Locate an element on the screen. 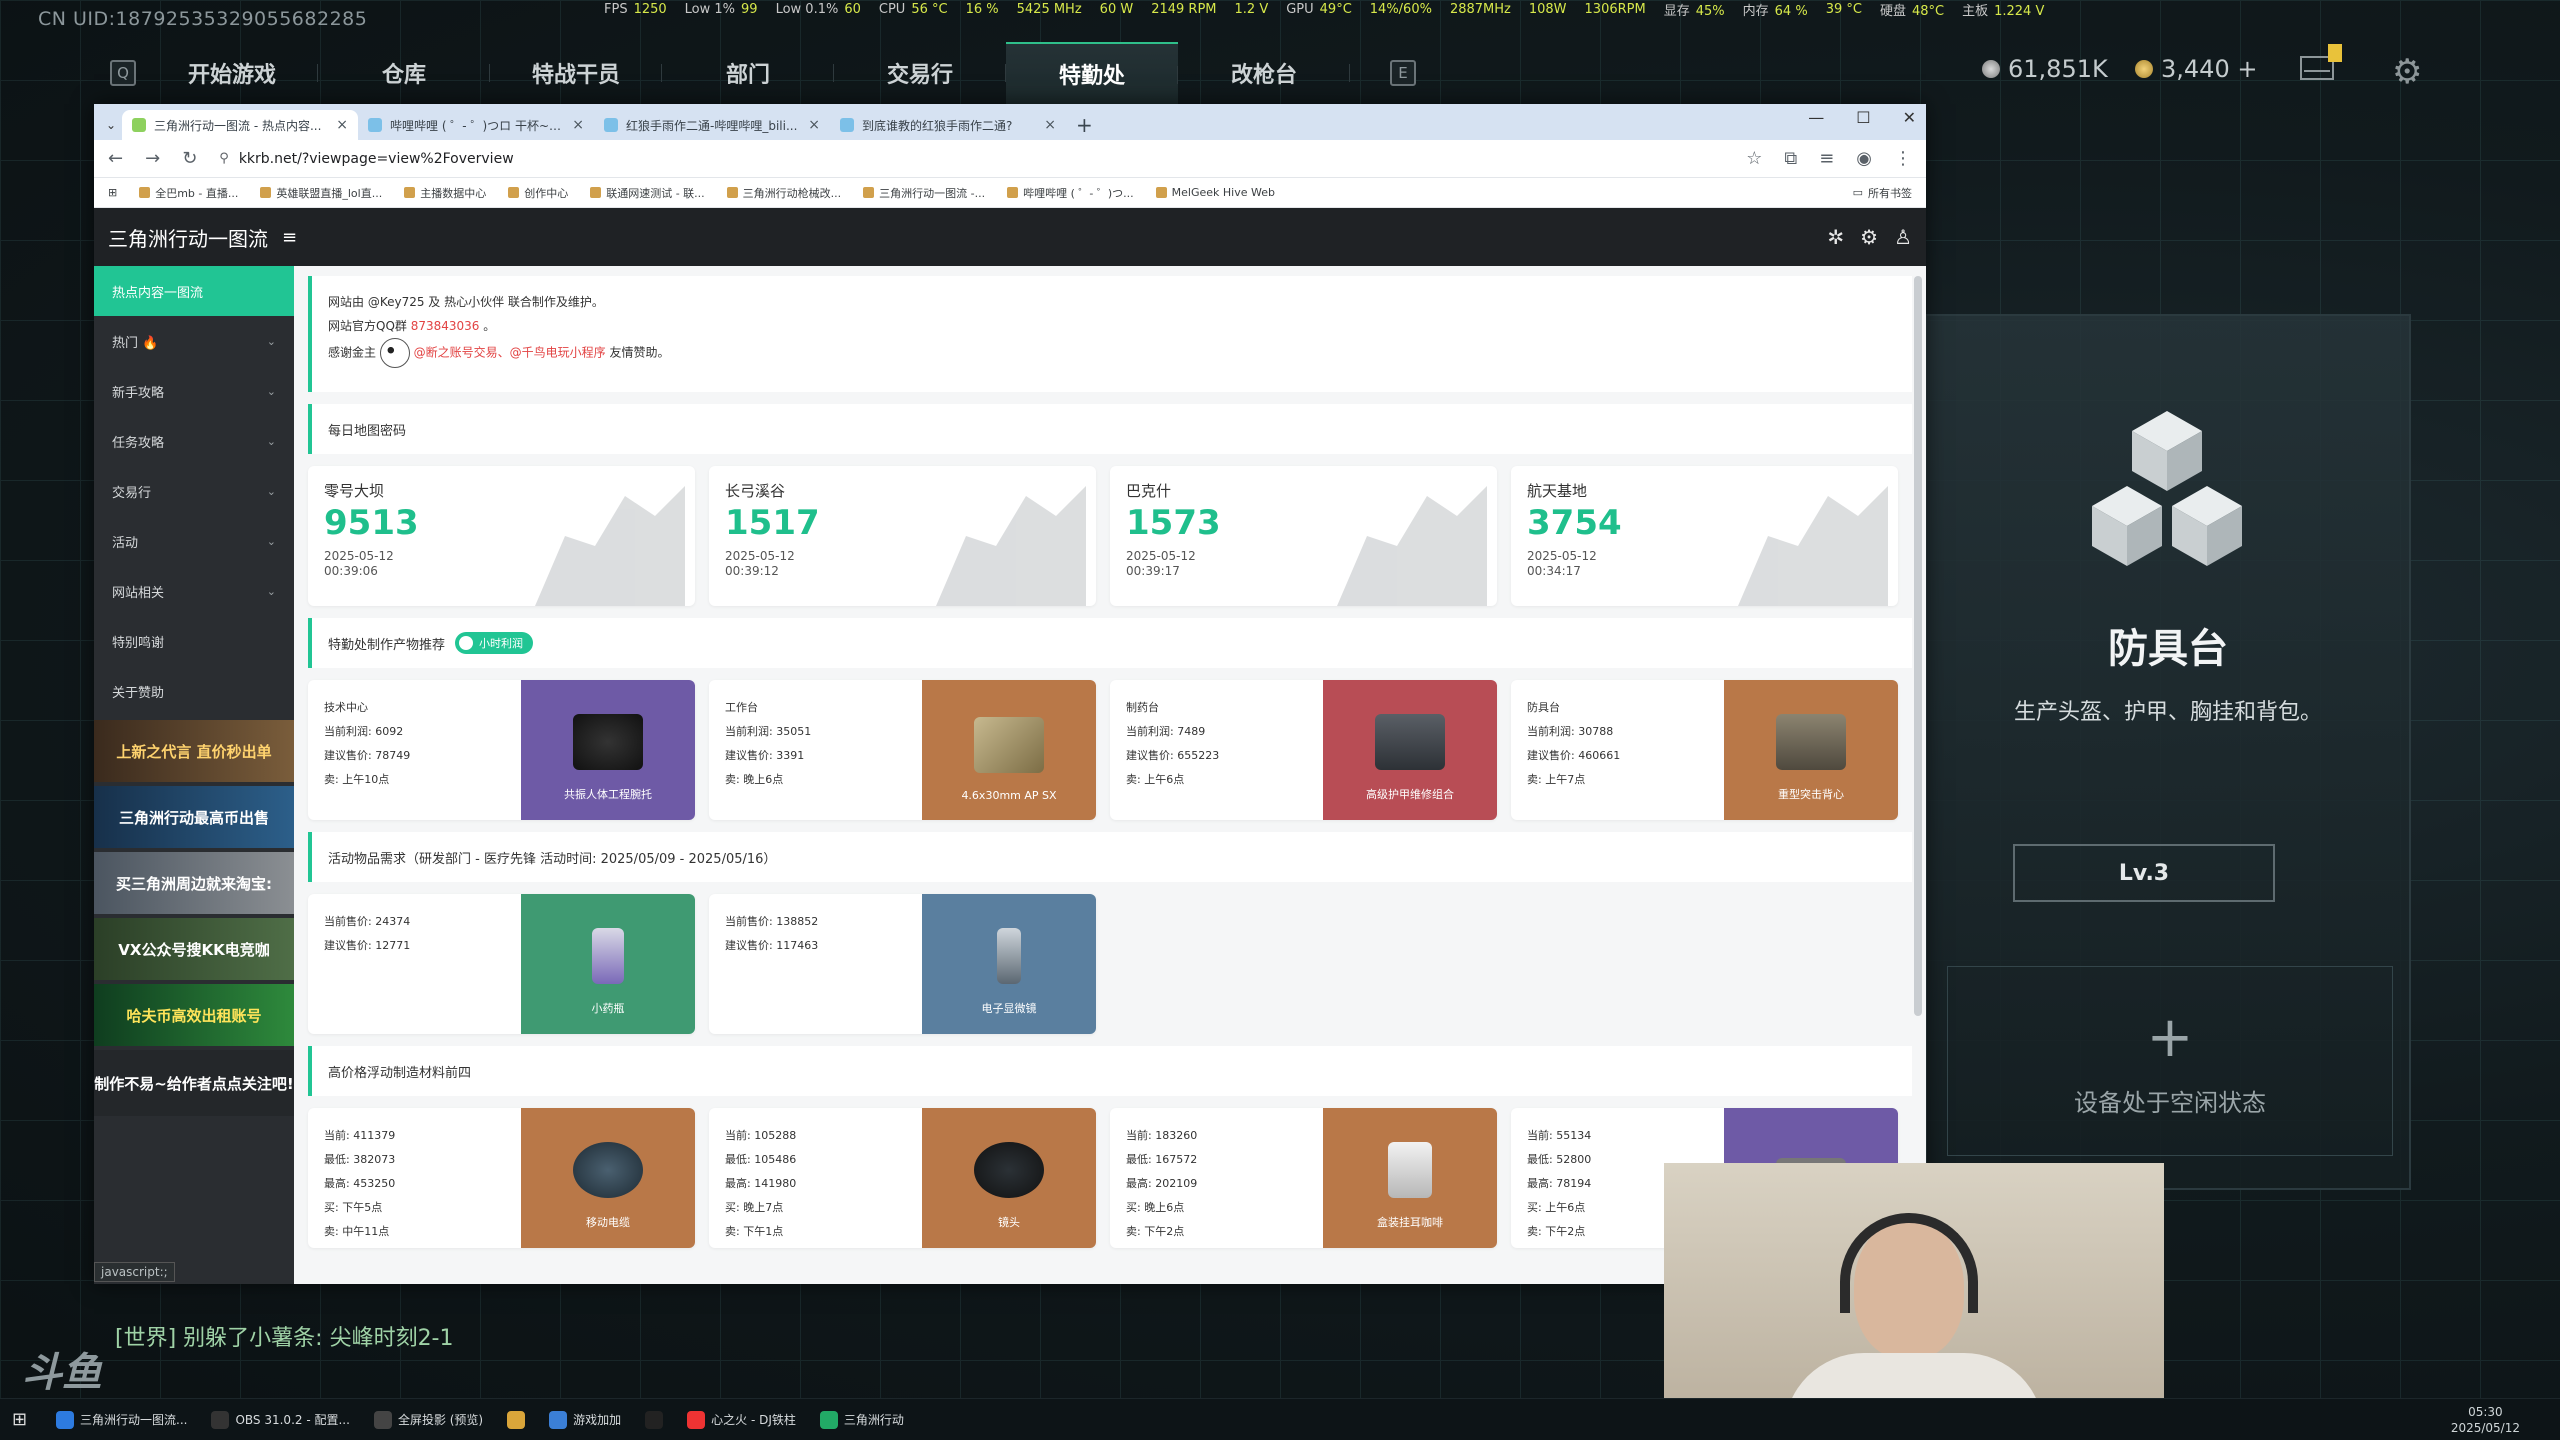 The width and height of the screenshot is (2560, 1440). sidebar-item: 网站相关 ⌄ is located at coordinates (194, 591).